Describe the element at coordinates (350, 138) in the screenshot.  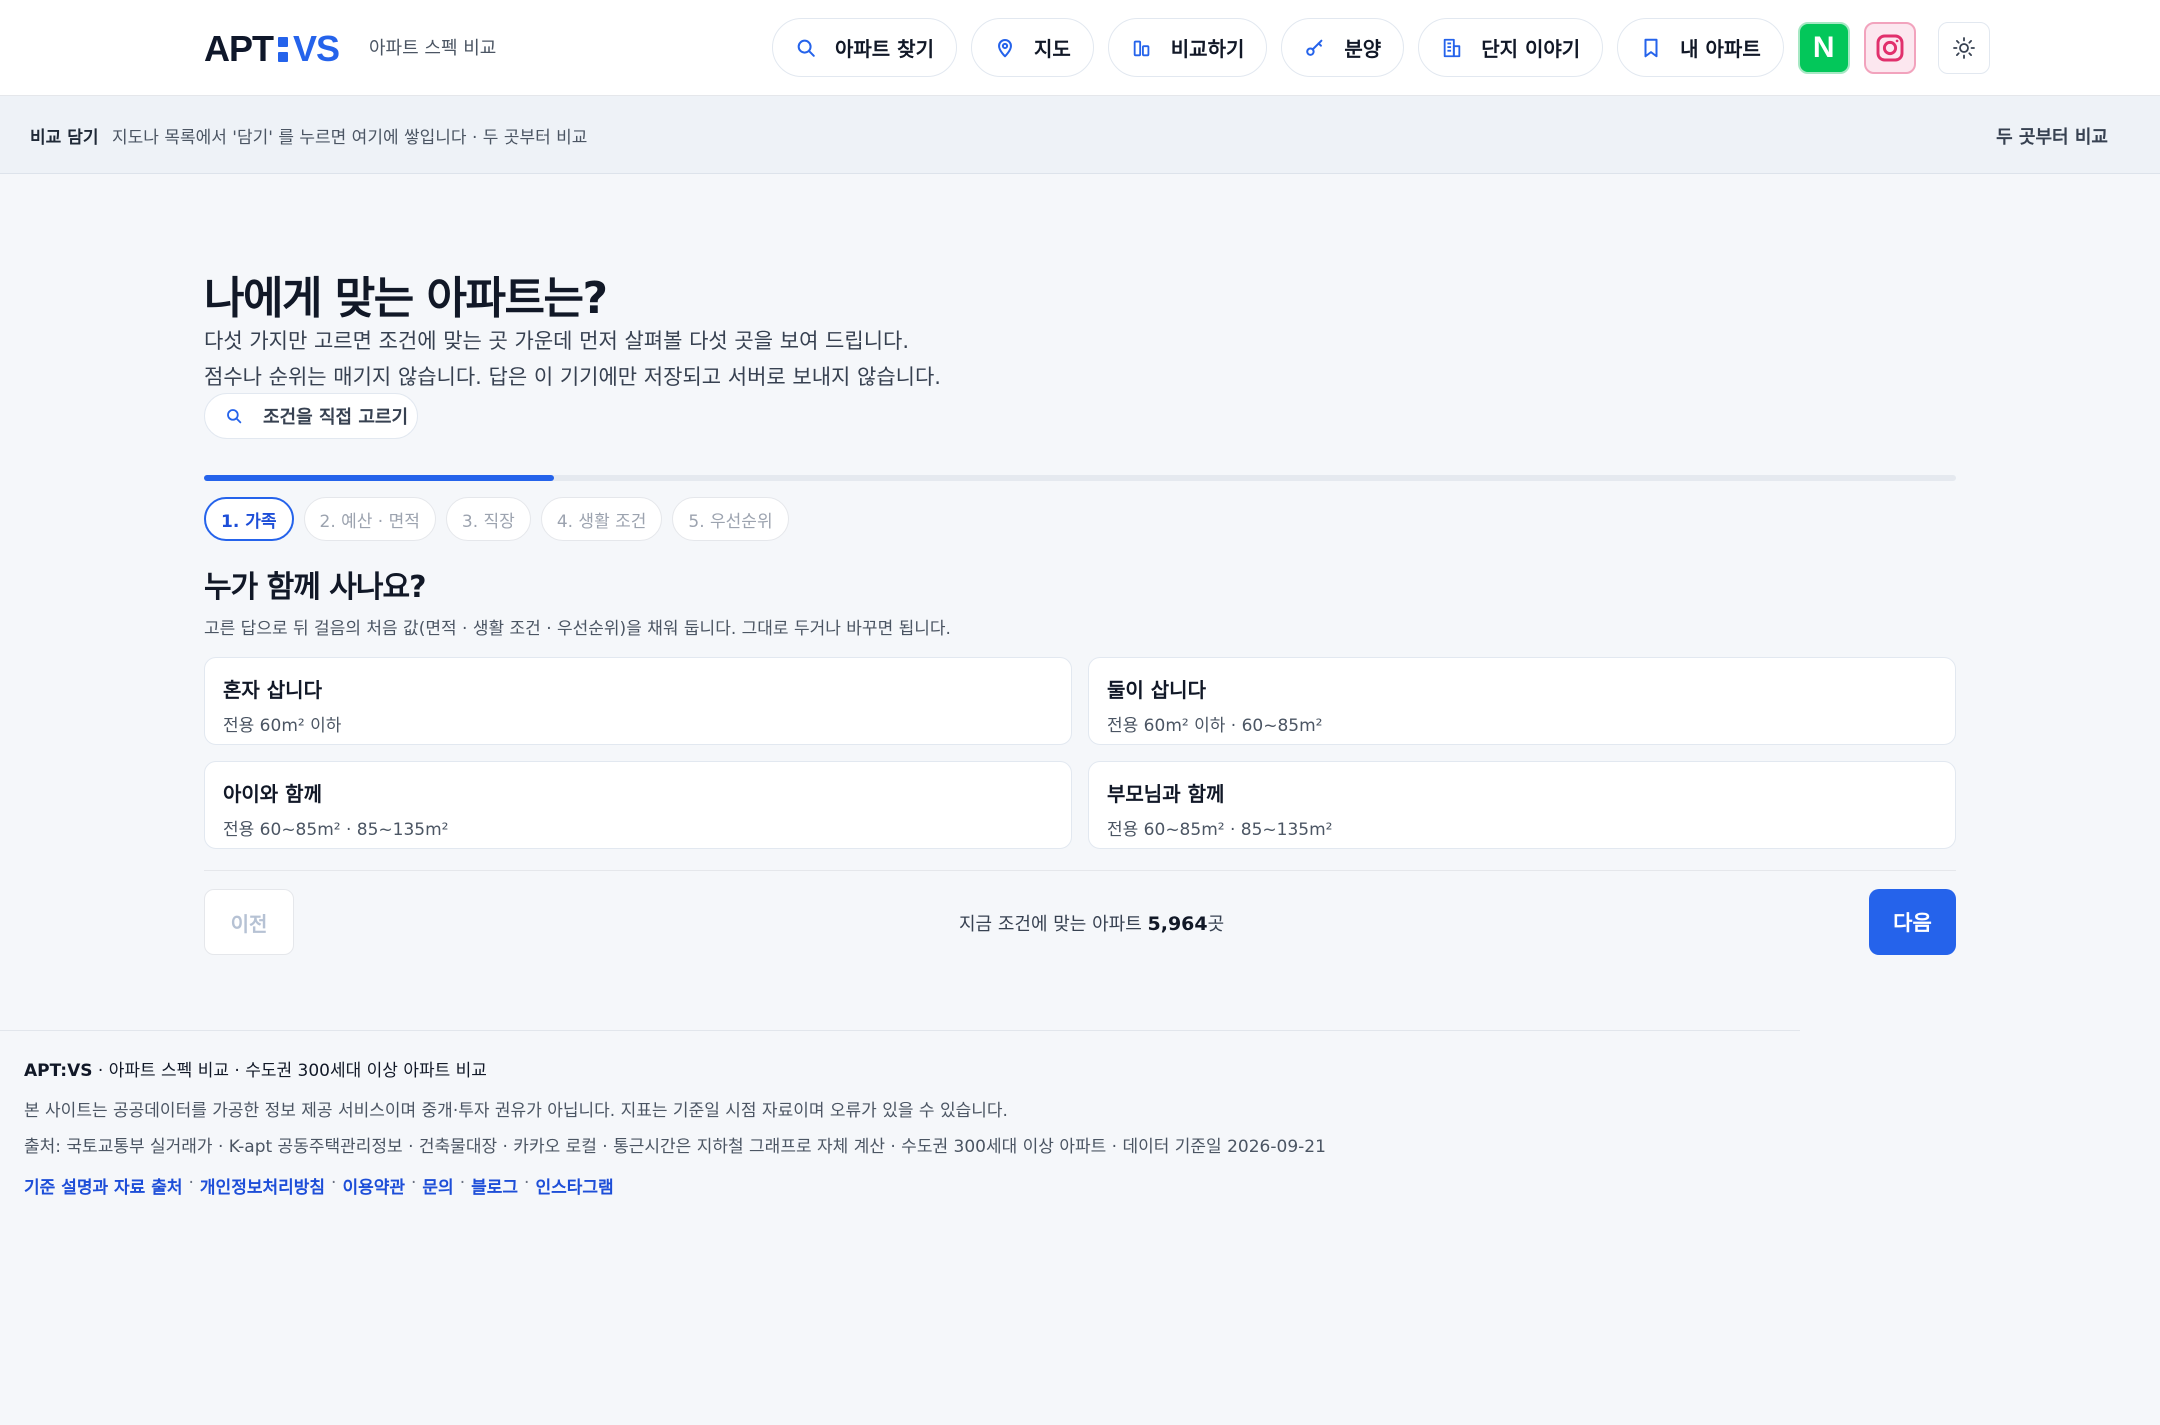
I see `compare-tray-hint: 지도나 목록에서 '담기' 를 누르면 여기에 쌓입니다 · 두 곳부터 비교` at that location.